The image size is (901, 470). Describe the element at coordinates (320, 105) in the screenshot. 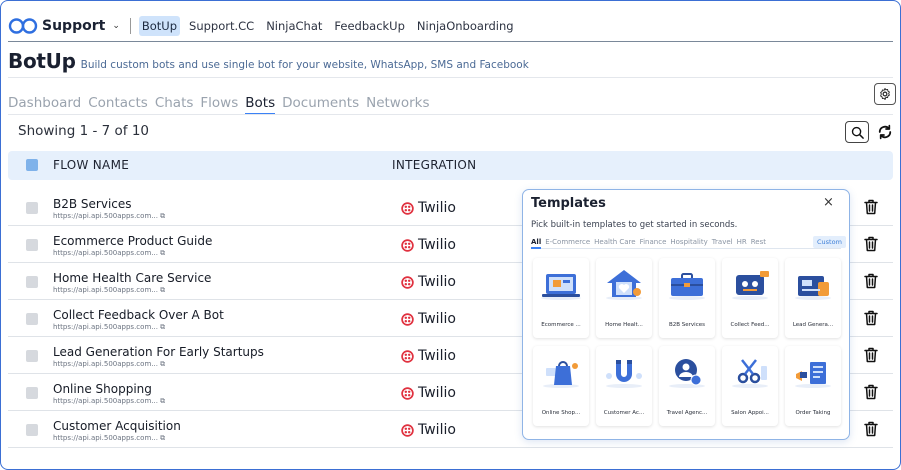

I see `tab-documents: Documents` at that location.